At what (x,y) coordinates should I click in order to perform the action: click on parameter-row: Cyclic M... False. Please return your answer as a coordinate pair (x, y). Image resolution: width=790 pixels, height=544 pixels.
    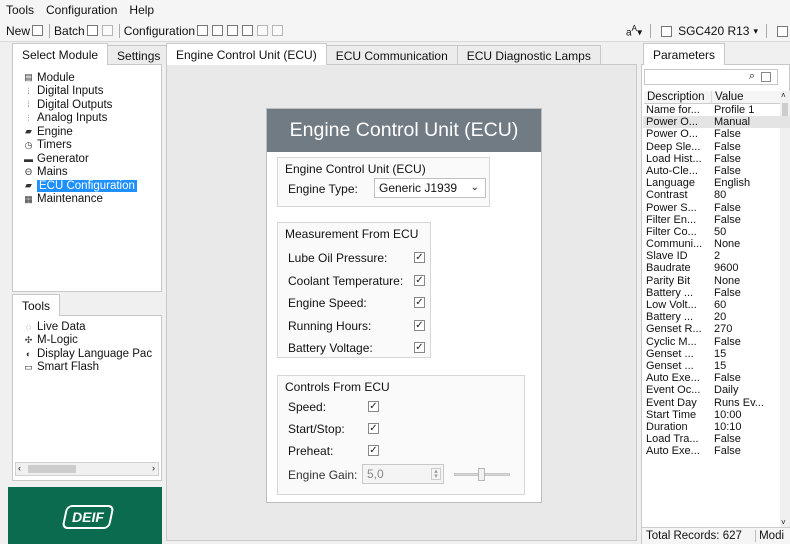
    Looking at the image, I should click on (716, 342).